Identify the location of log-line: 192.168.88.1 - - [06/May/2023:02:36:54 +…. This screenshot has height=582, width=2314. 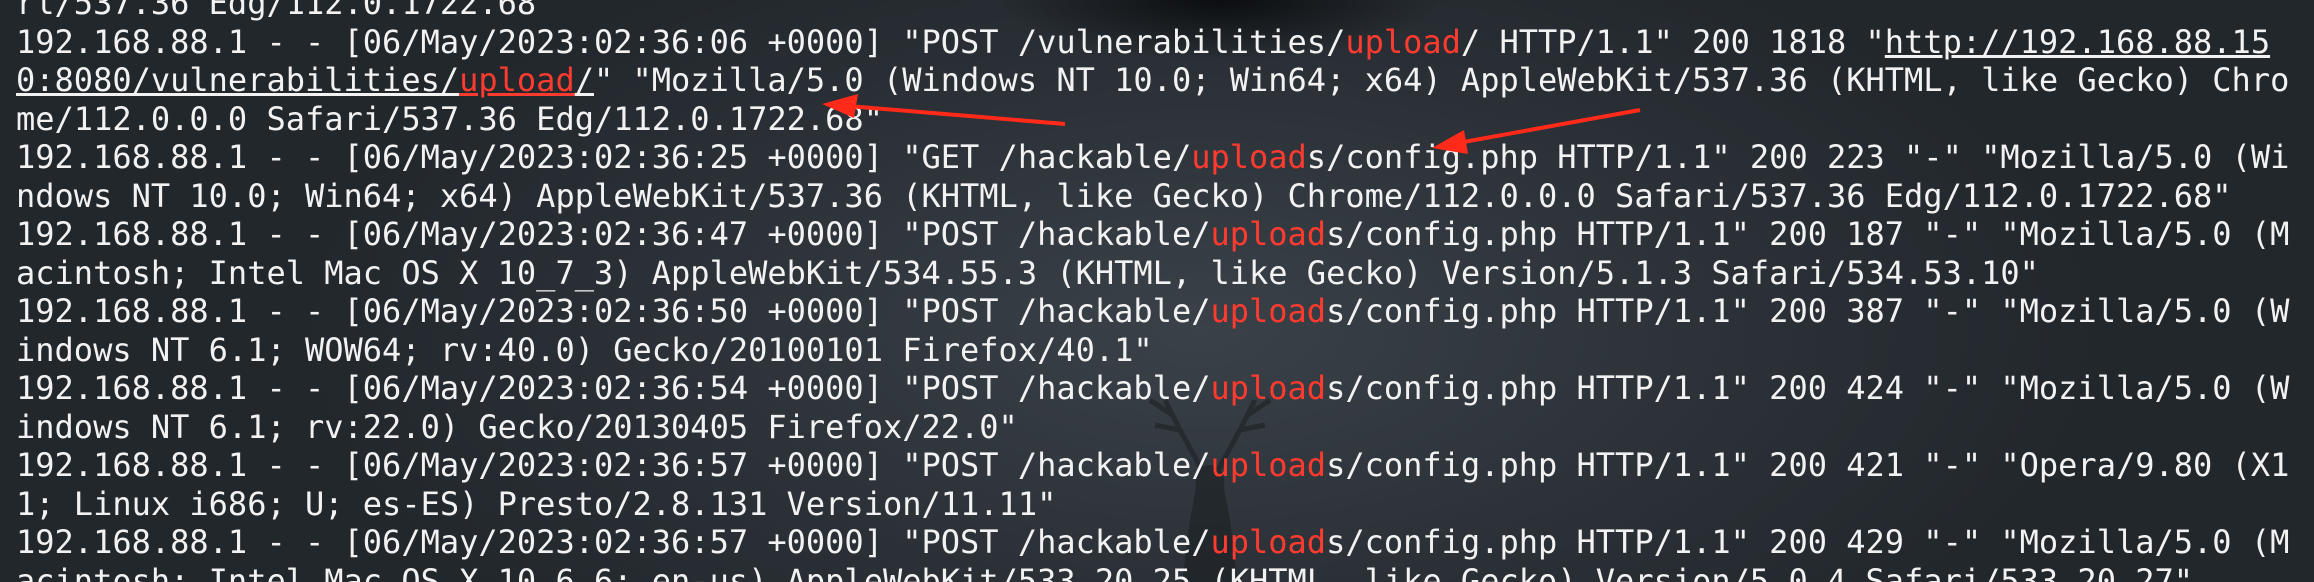
(1161, 407).